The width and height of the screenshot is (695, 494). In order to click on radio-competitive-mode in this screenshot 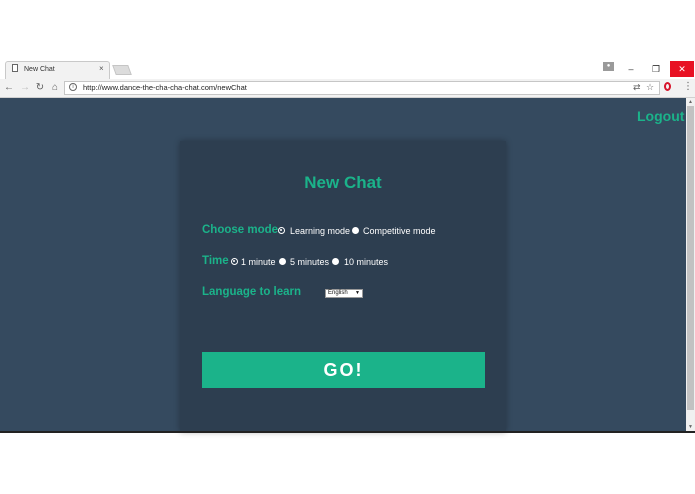, I will do `click(355, 230)`.